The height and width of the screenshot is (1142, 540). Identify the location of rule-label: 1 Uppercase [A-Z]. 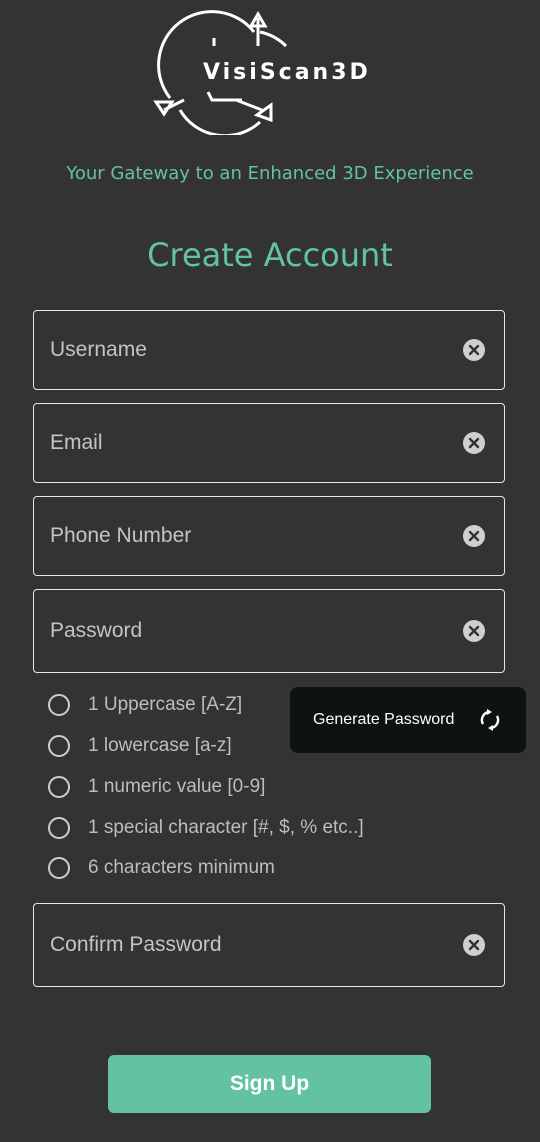
(165, 704).